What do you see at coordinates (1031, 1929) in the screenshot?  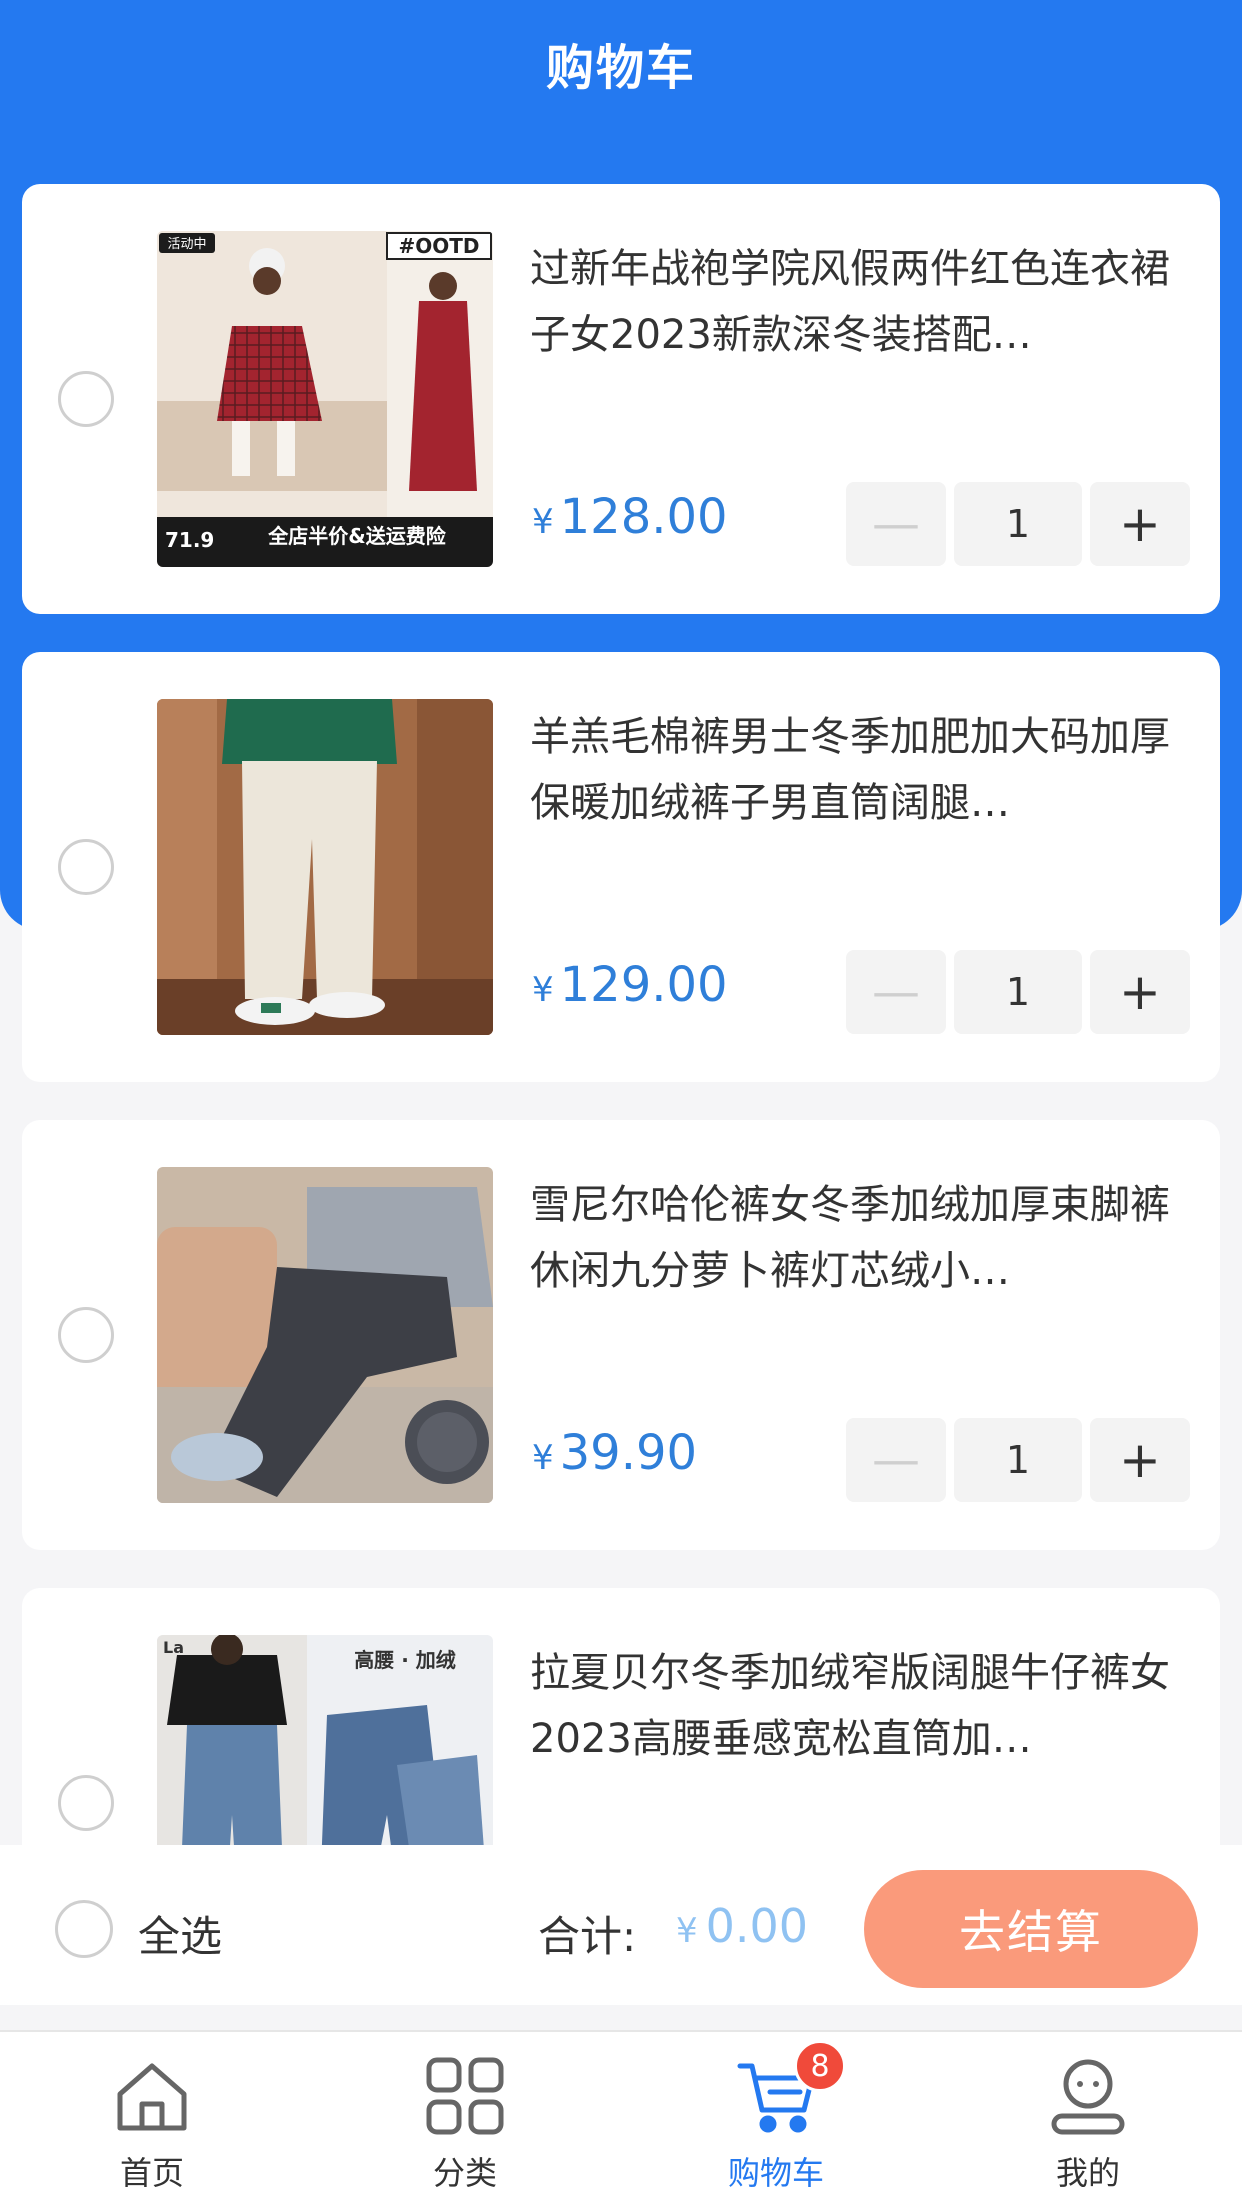 I see `checkout-button: 去结算` at bounding box center [1031, 1929].